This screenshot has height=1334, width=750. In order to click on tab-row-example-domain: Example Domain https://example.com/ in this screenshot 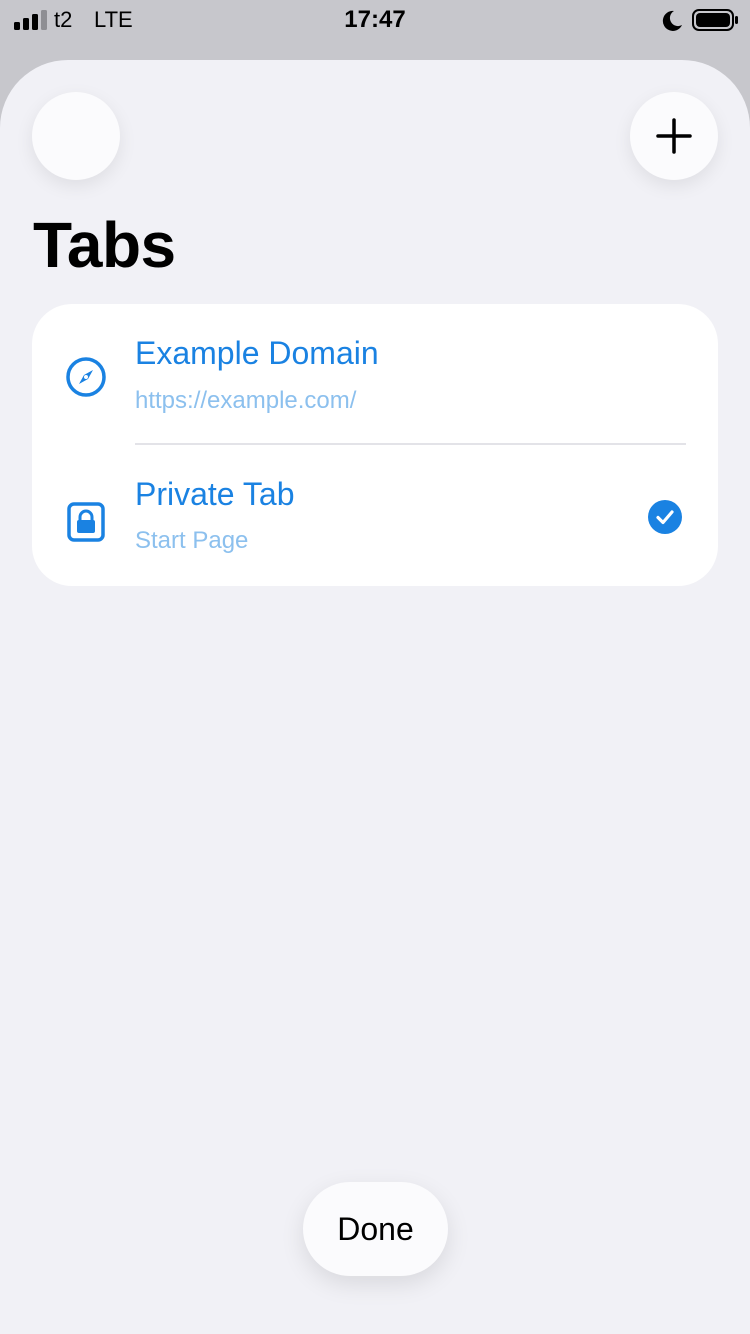, I will do `click(375, 374)`.